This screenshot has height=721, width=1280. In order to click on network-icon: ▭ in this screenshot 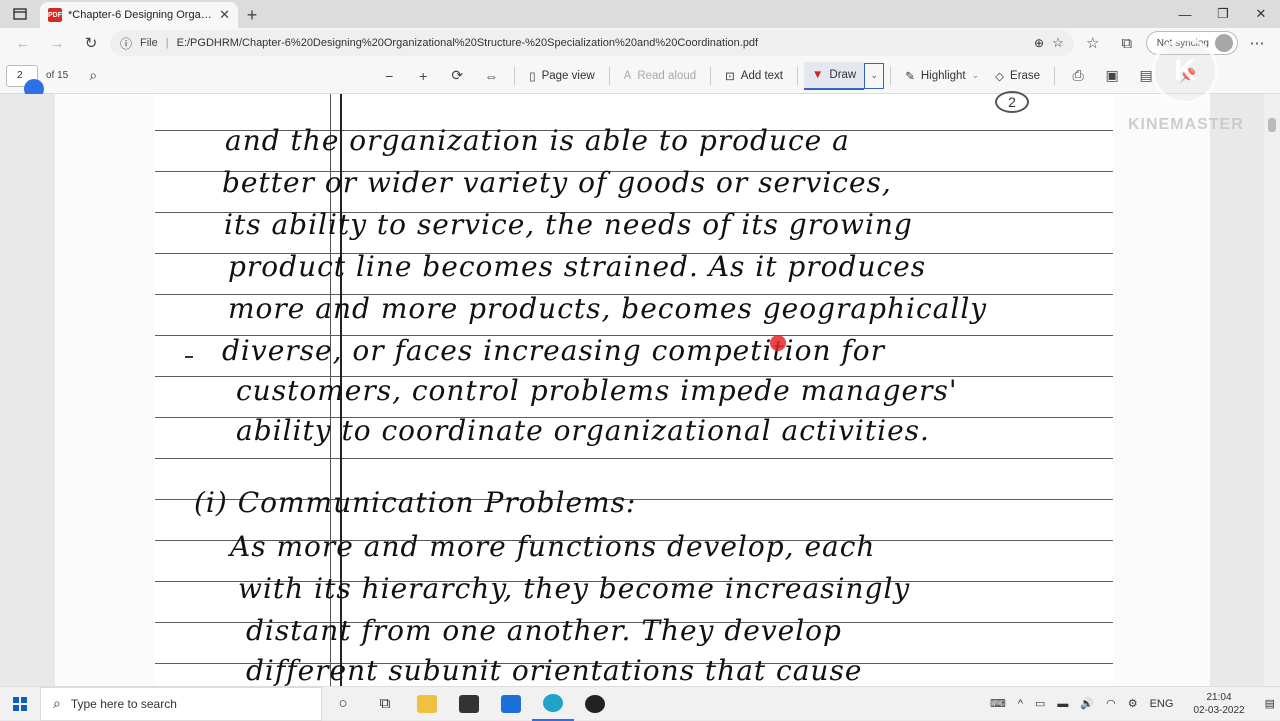, I will do `click(1040, 703)`.